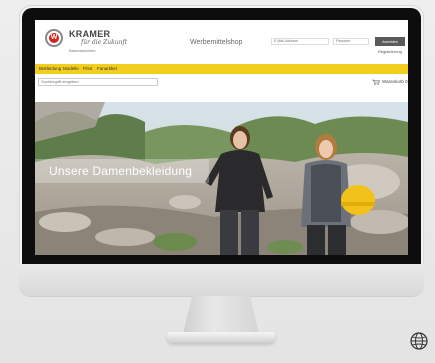 This screenshot has height=363, width=435. Describe the element at coordinates (82, 50) in the screenshot. I see `brand-subtitle: Baumaschinen` at that location.